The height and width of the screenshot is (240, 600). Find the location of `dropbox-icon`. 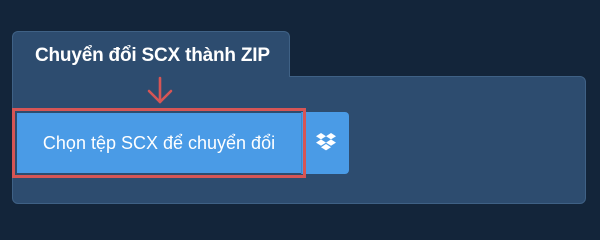

dropbox-icon is located at coordinates (325, 142).